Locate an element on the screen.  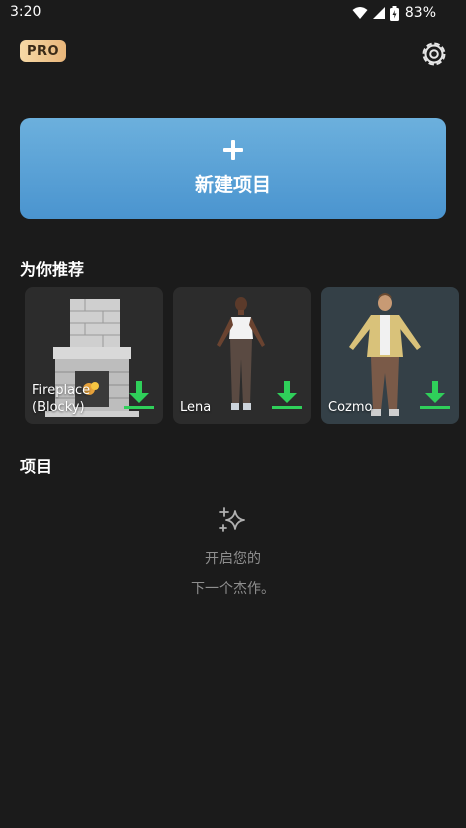
empty-state: 开启您的 下一个杰作。 is located at coordinates (233, 551).